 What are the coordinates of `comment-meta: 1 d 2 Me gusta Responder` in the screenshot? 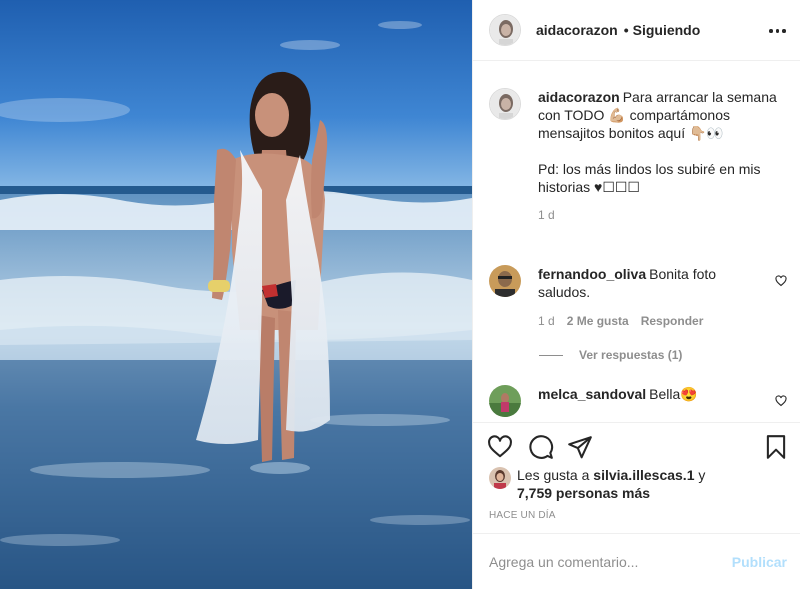 It's located at (648, 321).